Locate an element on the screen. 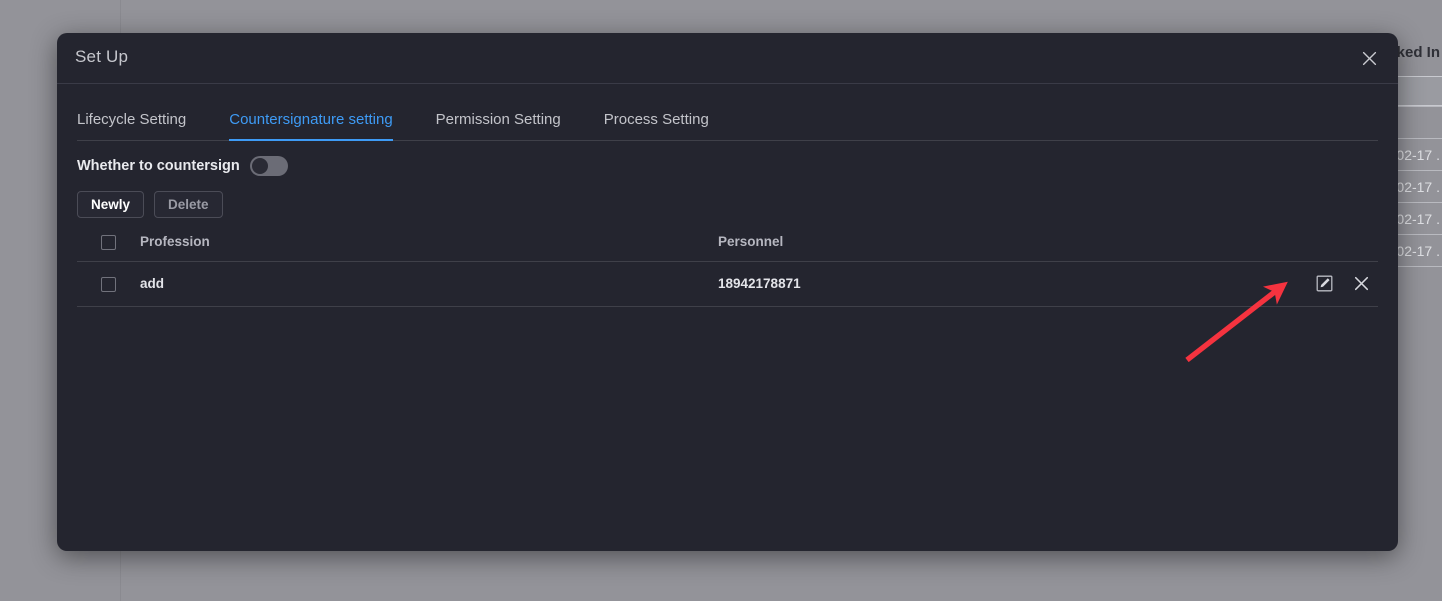 This screenshot has height=601, width=1442. cell-profession: add is located at coordinates (429, 284).